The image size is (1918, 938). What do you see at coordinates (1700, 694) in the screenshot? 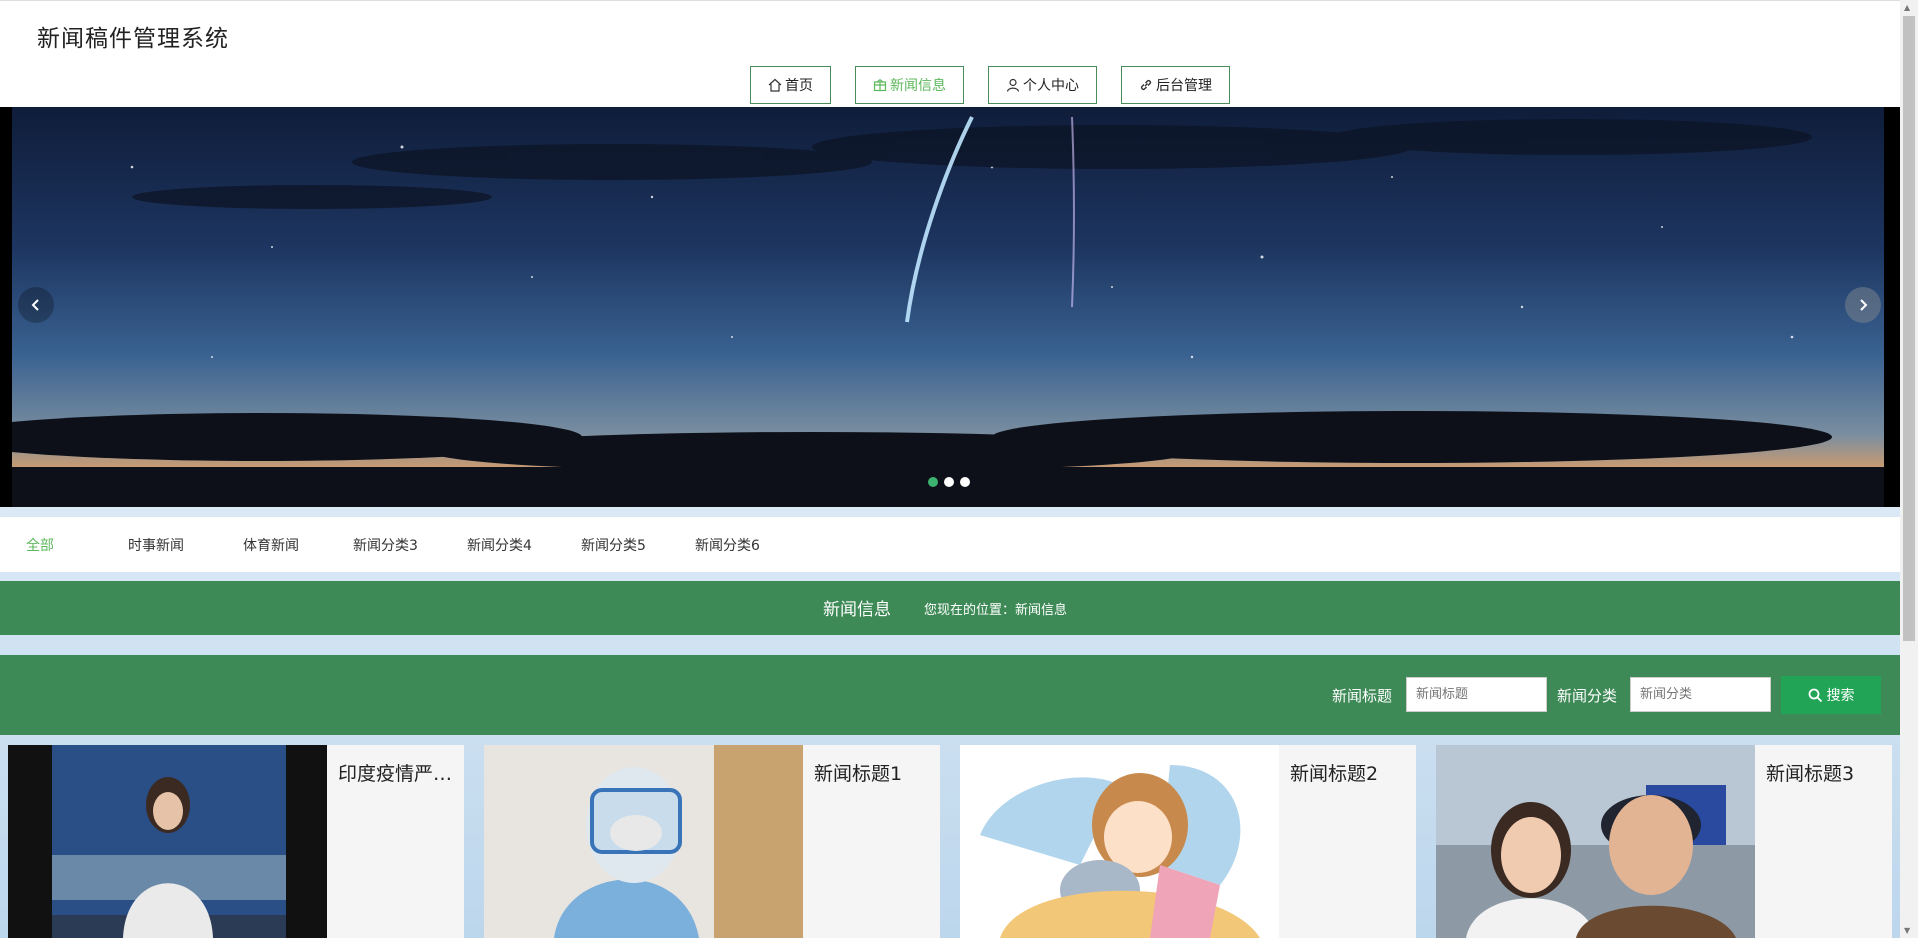
I see `category-search-input` at bounding box center [1700, 694].